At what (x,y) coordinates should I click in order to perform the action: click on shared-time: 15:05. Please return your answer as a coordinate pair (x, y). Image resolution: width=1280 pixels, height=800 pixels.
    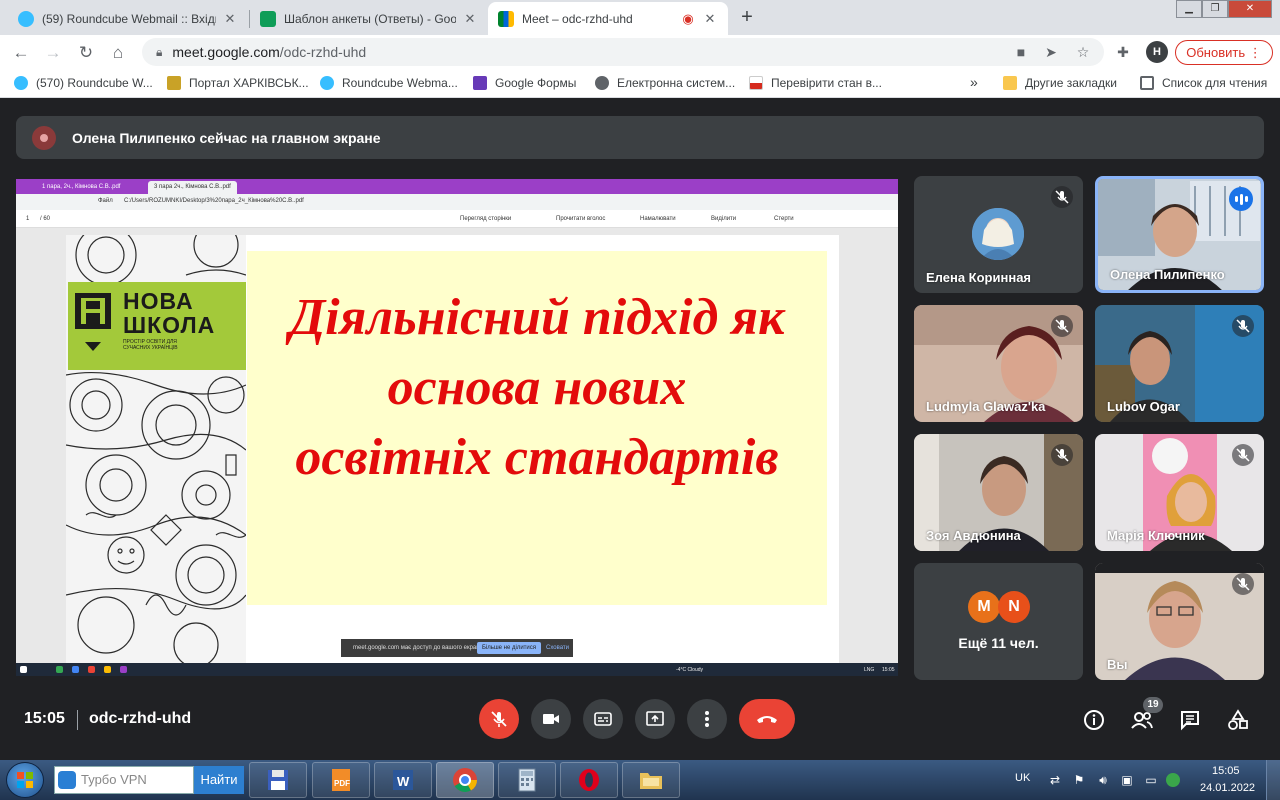
    Looking at the image, I should click on (888, 670).